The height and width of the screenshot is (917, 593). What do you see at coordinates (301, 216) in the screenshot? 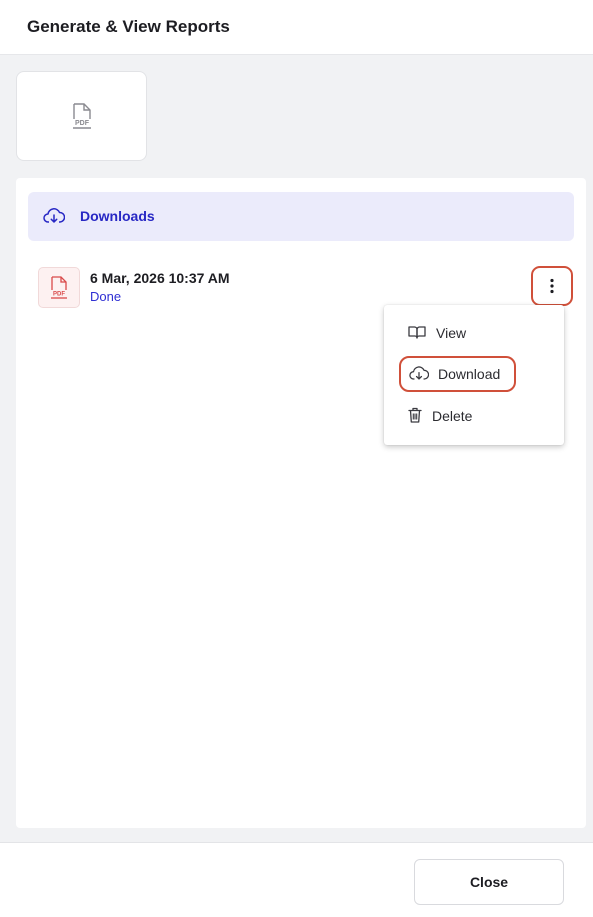
I see `downloads-banner: Downloads` at bounding box center [301, 216].